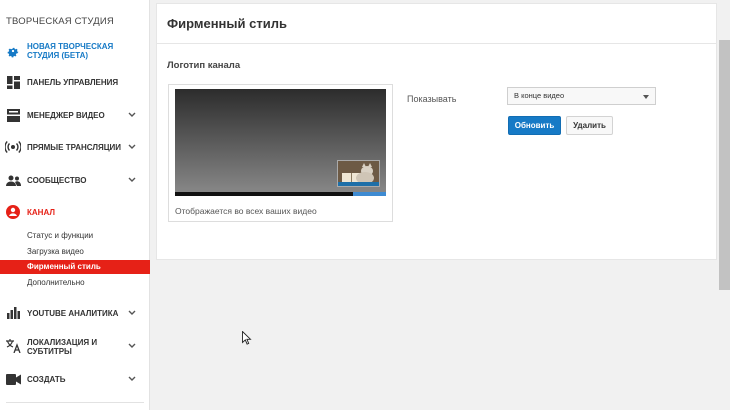  I want to click on select-value: В конце видео, so click(539, 95).